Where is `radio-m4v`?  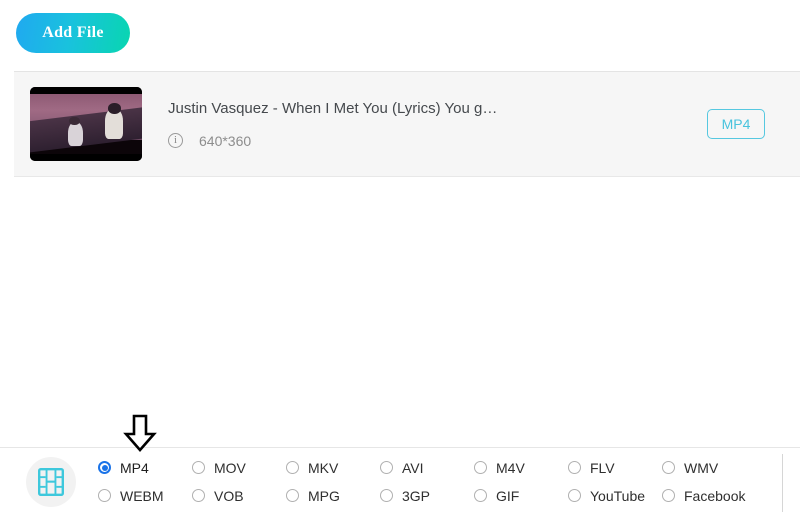 radio-m4v is located at coordinates (480, 467).